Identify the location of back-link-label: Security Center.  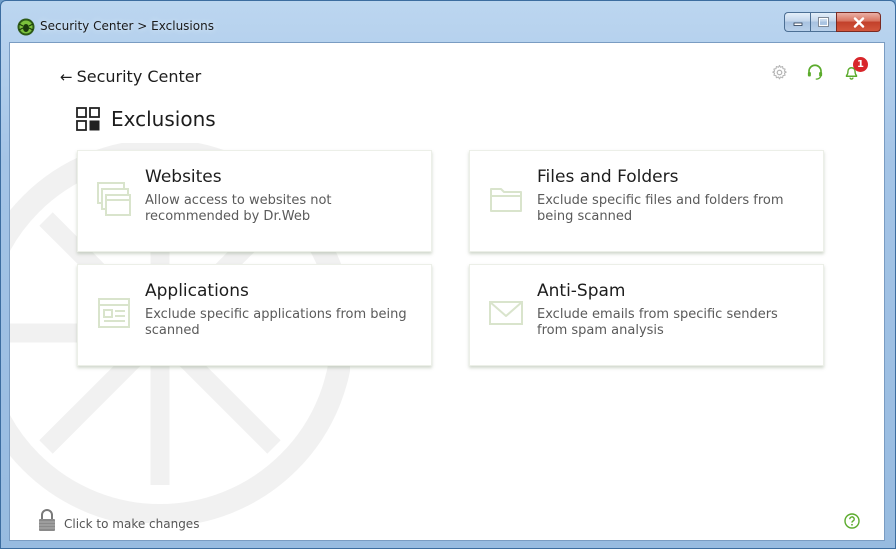
(139, 76).